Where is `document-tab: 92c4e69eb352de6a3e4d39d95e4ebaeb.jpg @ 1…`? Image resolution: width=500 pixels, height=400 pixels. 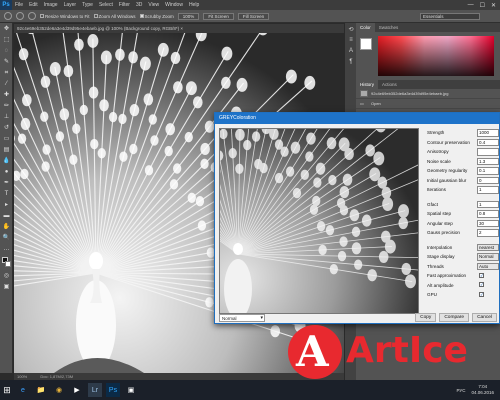 document-tab: 92c4e69eb352de6a3e4d39d95e4ebaeb.jpg @ 1… is located at coordinates (179, 28).